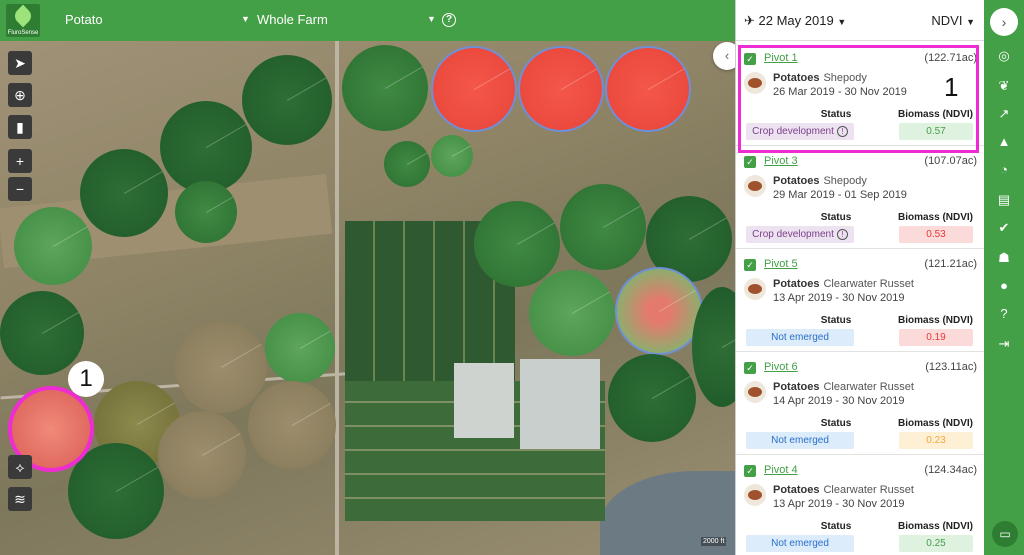 The width and height of the screenshot is (1024, 555). I want to click on user-icon: ●, so click(1004, 286).